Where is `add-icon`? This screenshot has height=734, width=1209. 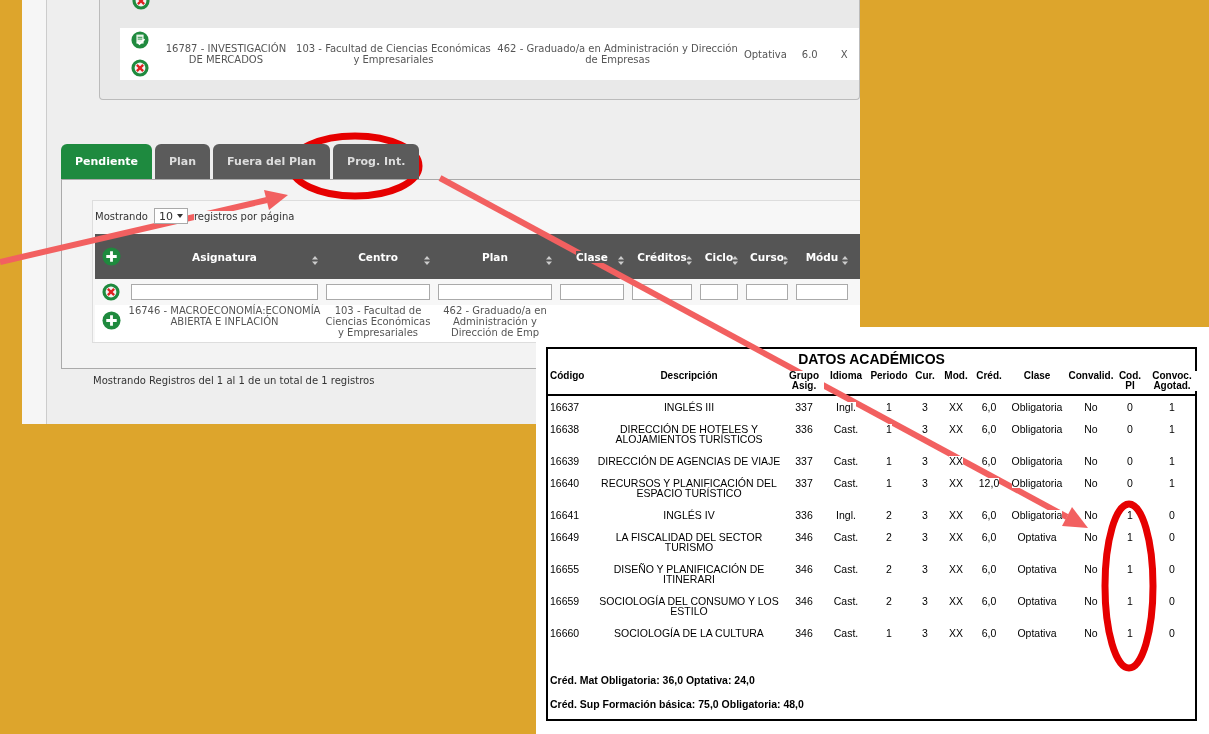
add-icon is located at coordinates (111, 320).